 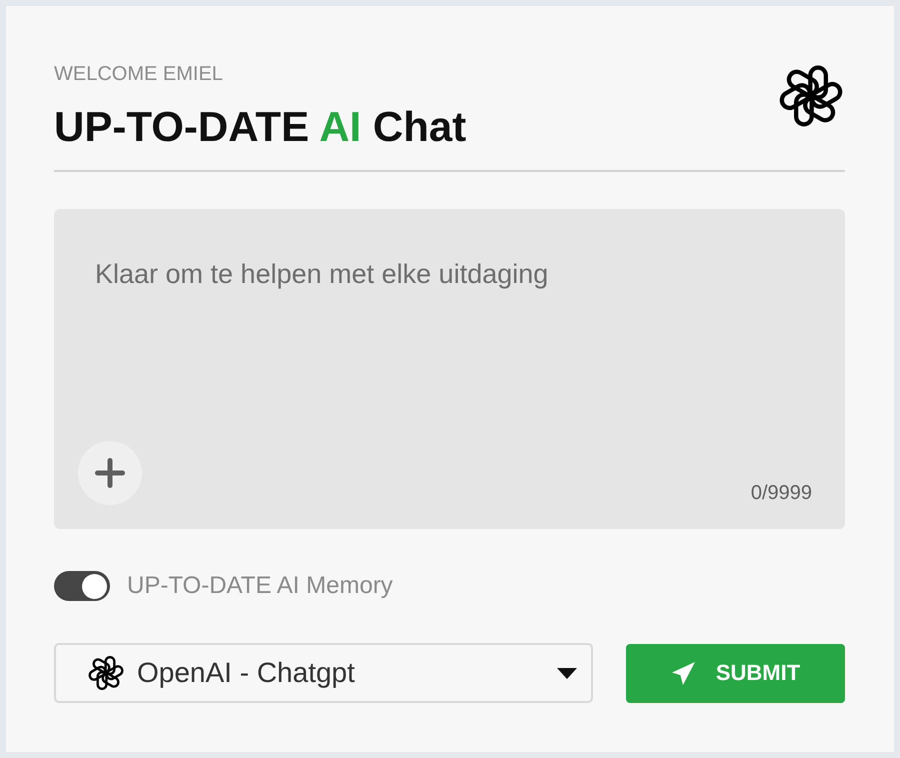 What do you see at coordinates (106, 673) in the screenshot?
I see `knot-logo-icon` at bounding box center [106, 673].